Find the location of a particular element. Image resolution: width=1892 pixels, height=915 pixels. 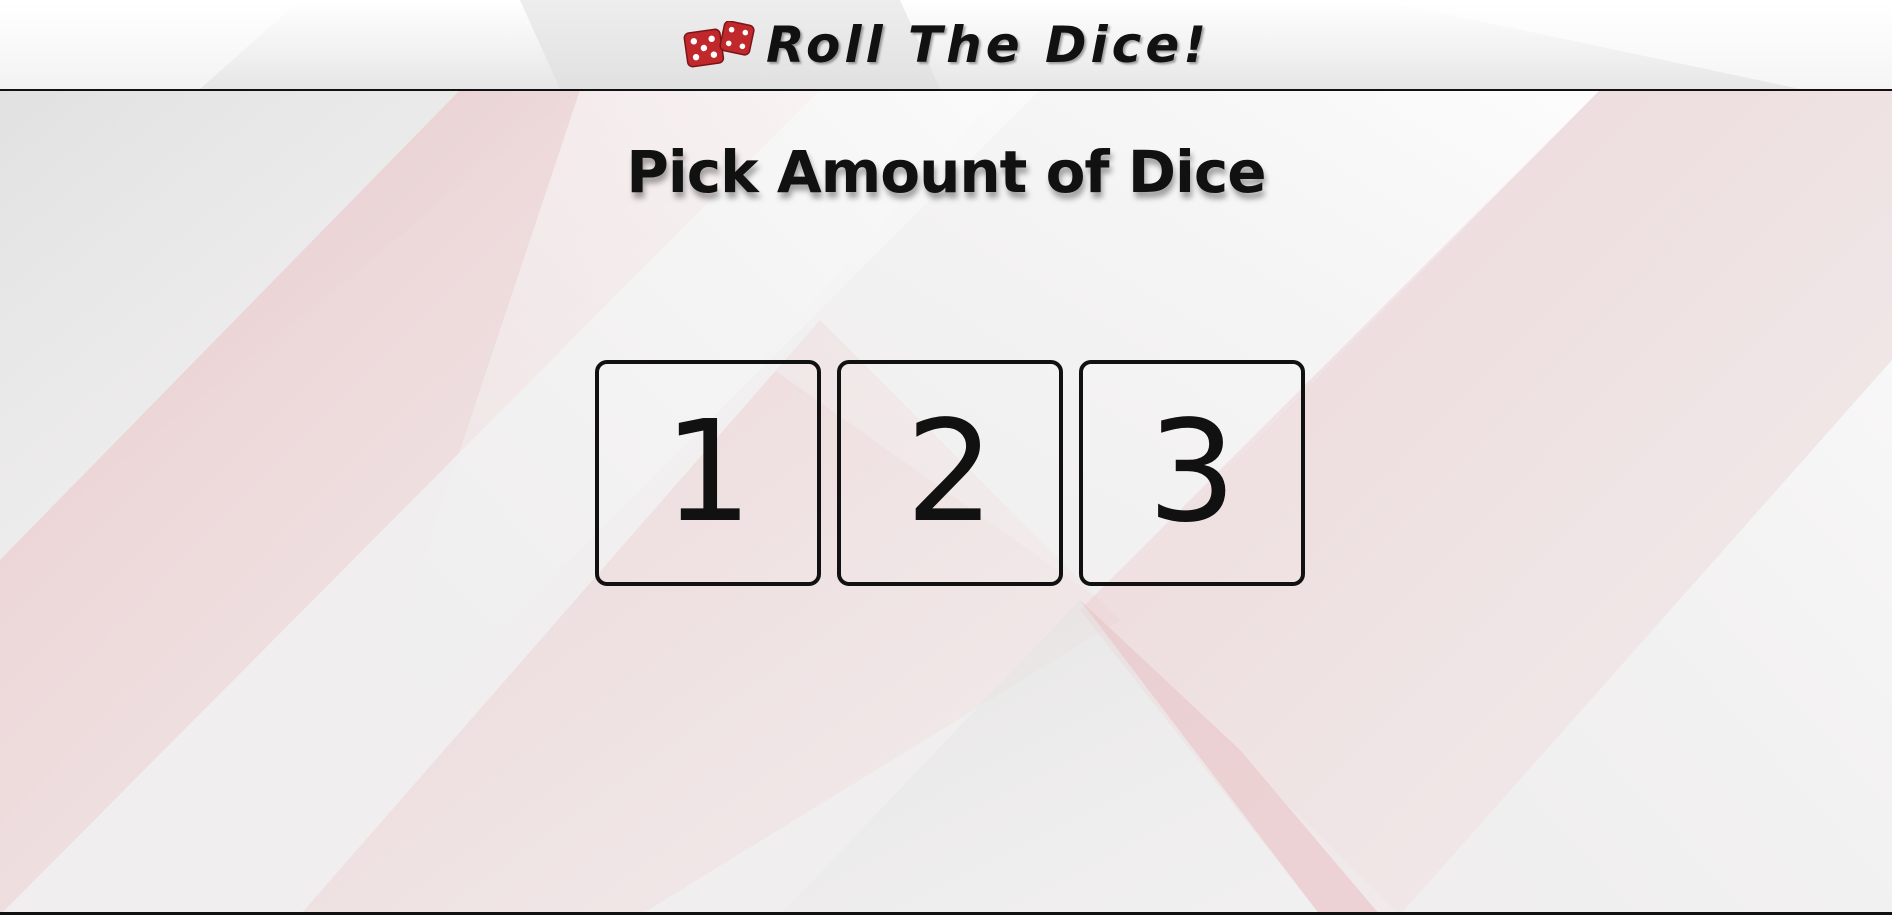

dice-amount-3-button: 3 is located at coordinates (1192, 473).